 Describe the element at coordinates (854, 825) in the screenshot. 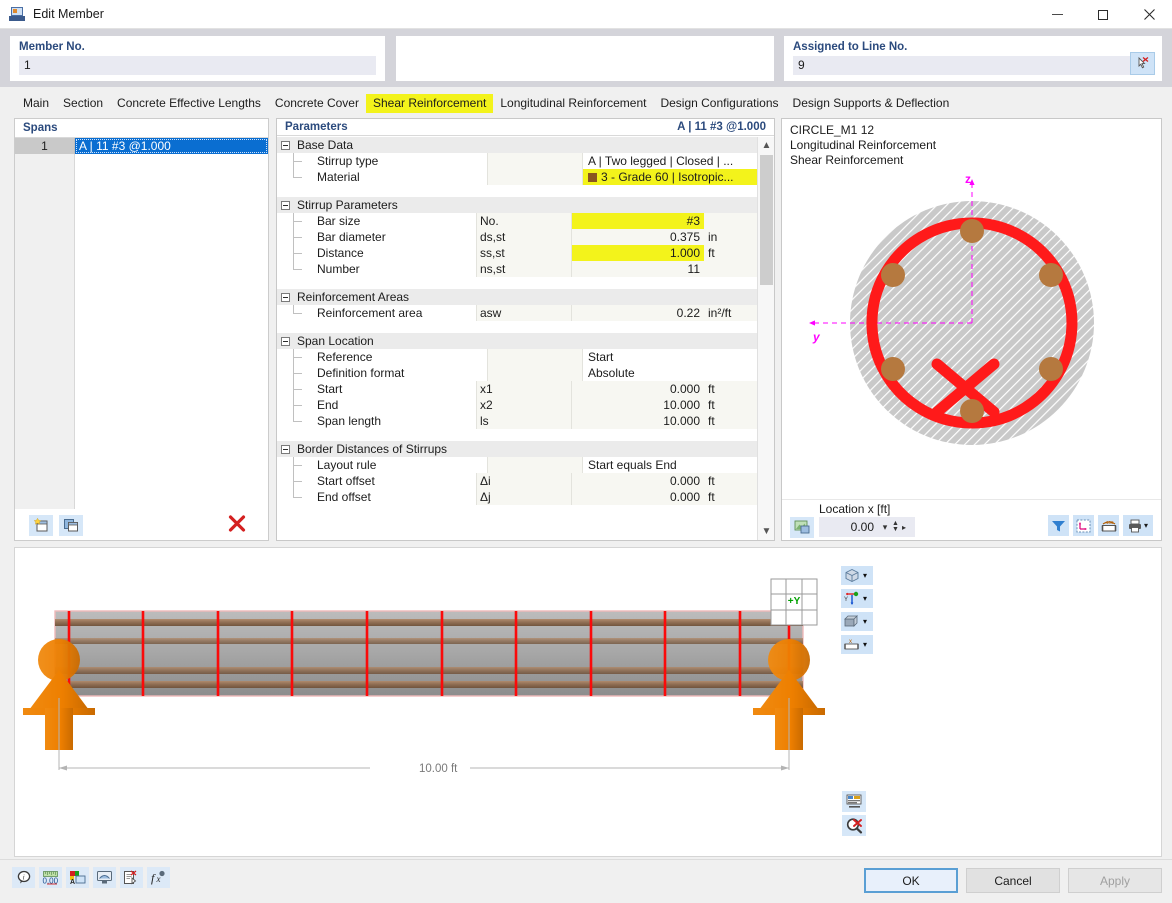

I see `zoom-clear-icon` at that location.